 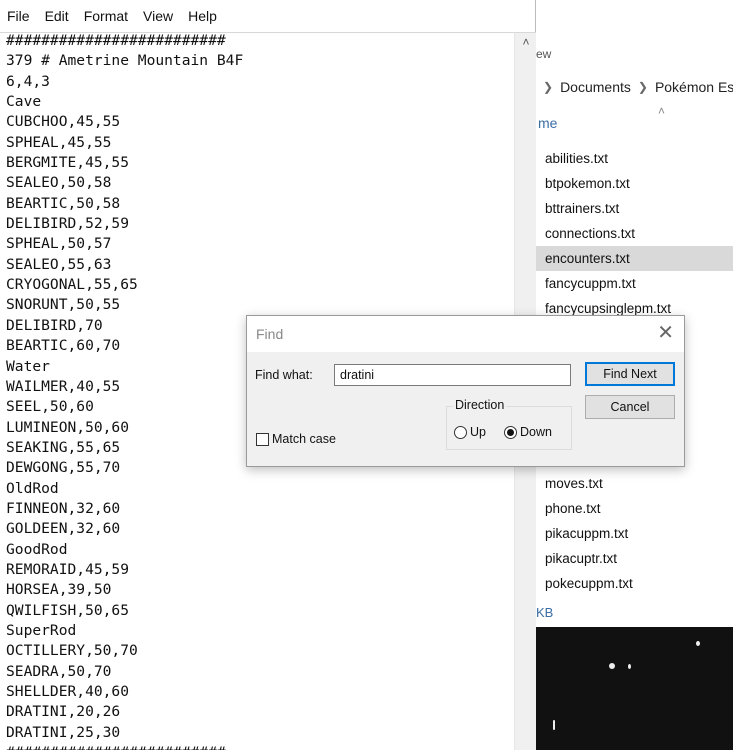 What do you see at coordinates (32, 488) in the screenshot?
I see `editor-line: OldRod` at bounding box center [32, 488].